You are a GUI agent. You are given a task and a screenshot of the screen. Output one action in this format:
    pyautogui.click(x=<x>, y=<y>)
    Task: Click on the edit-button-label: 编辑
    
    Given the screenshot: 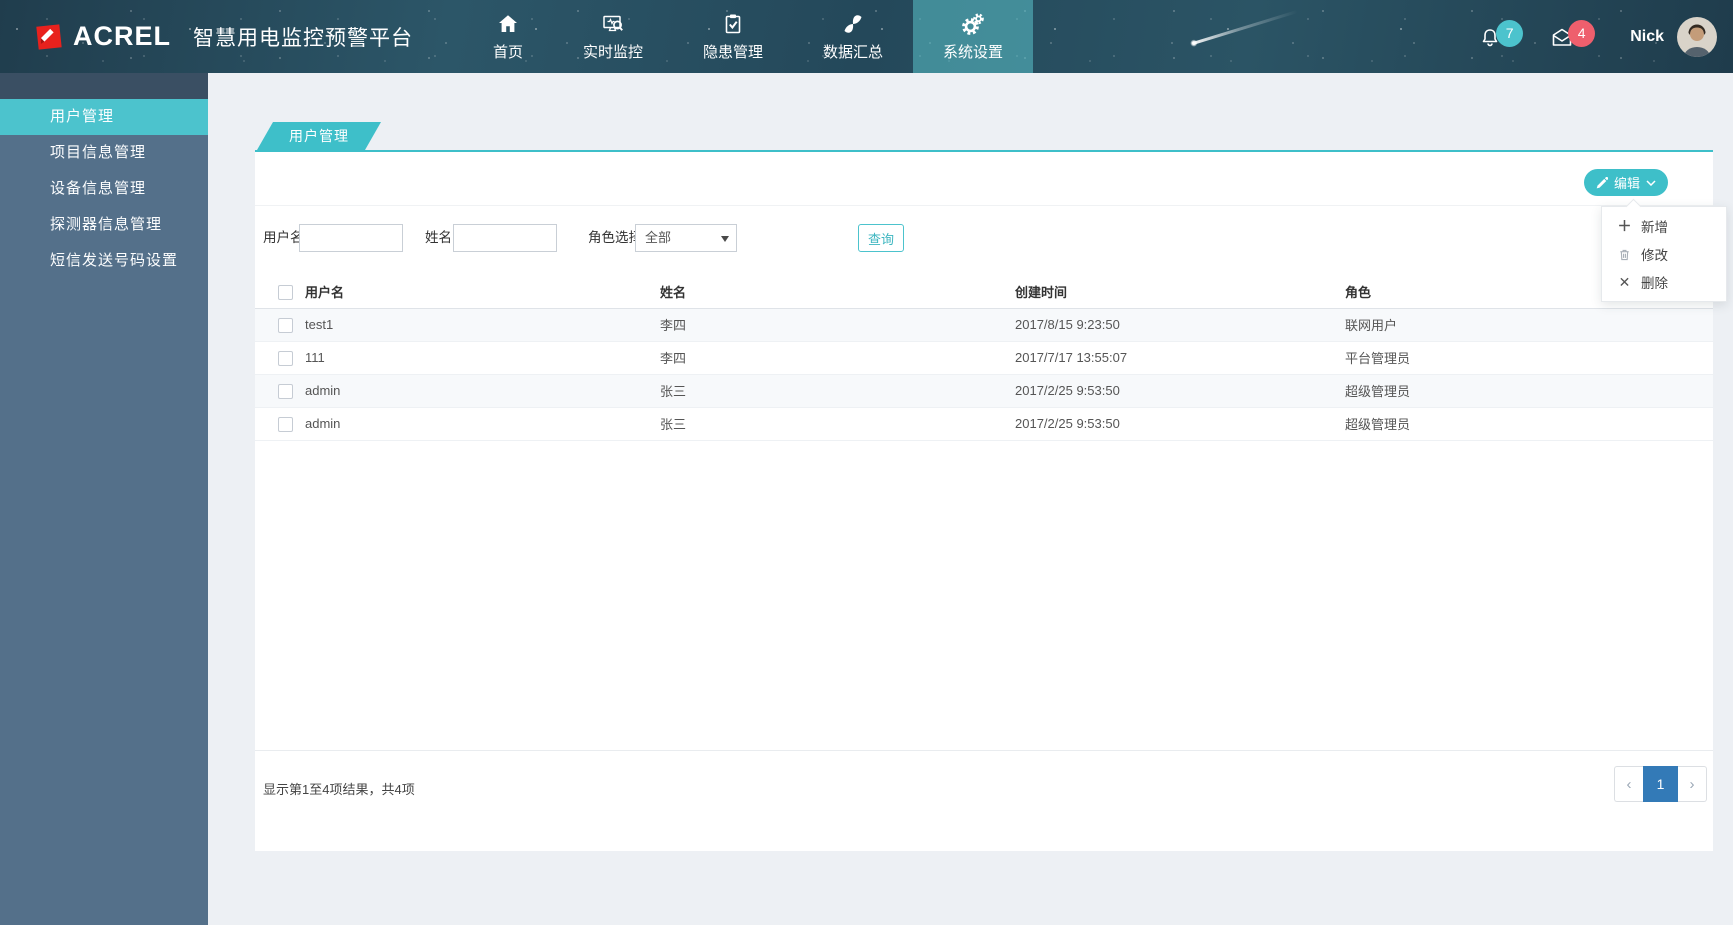 What is the action you would take?
    pyautogui.click(x=1626, y=183)
    